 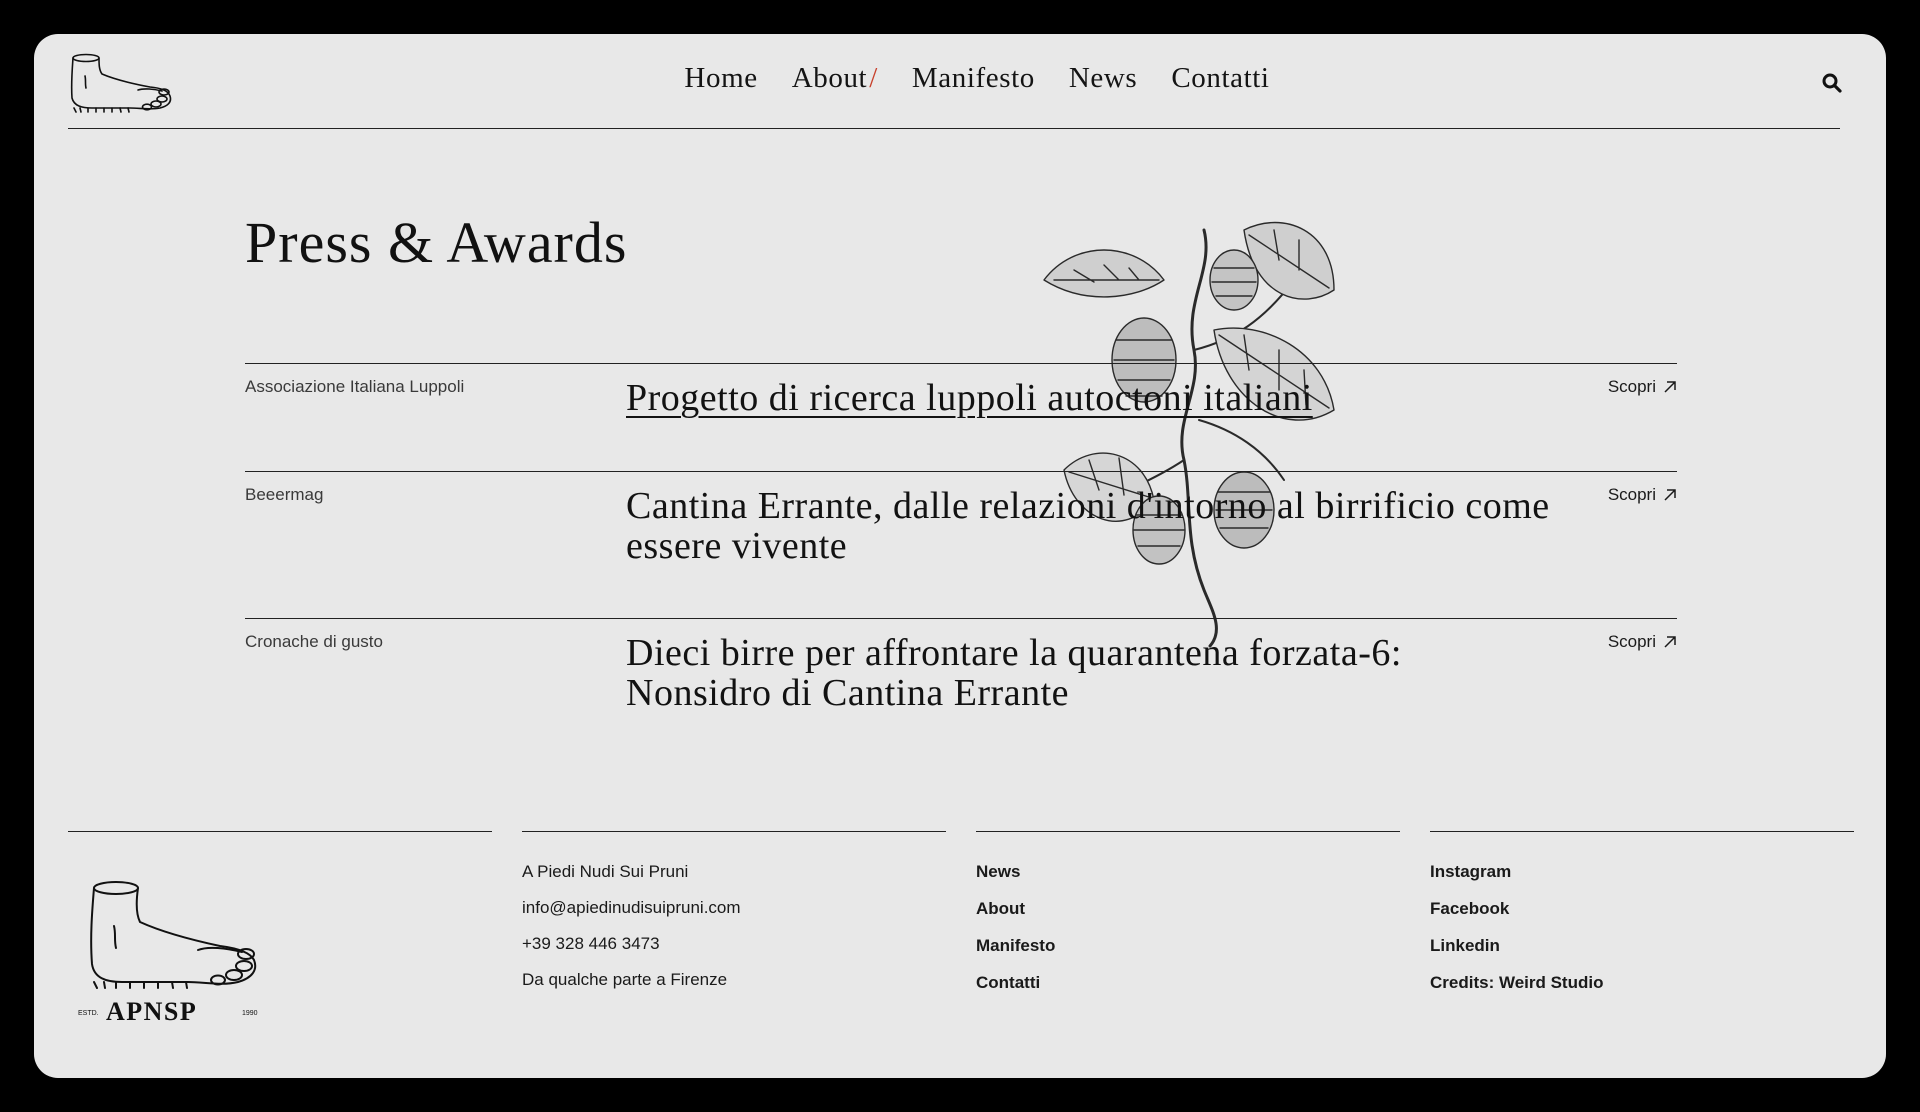 I want to click on page-title: Press & Awards, so click(x=436, y=242).